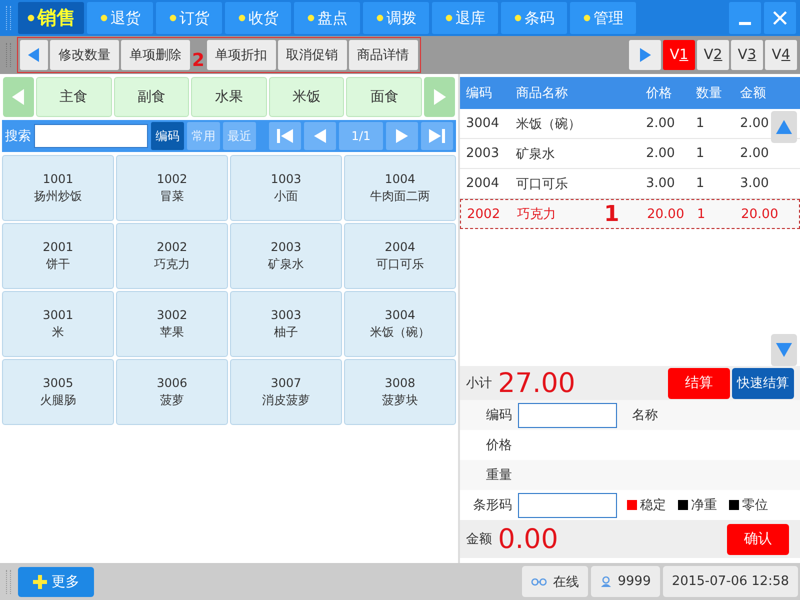 This screenshot has height=600, width=800. I want to click on product-button: 2002 巧克力, so click(172, 256).